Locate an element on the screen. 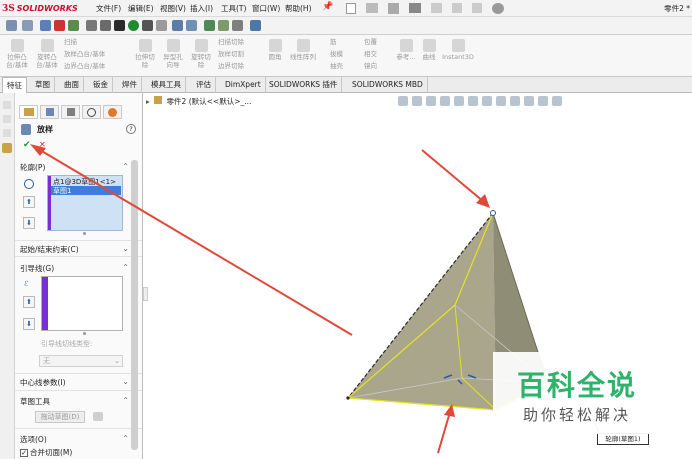  watermark-subtitle: 助你轻松解决 is located at coordinates (577, 415).